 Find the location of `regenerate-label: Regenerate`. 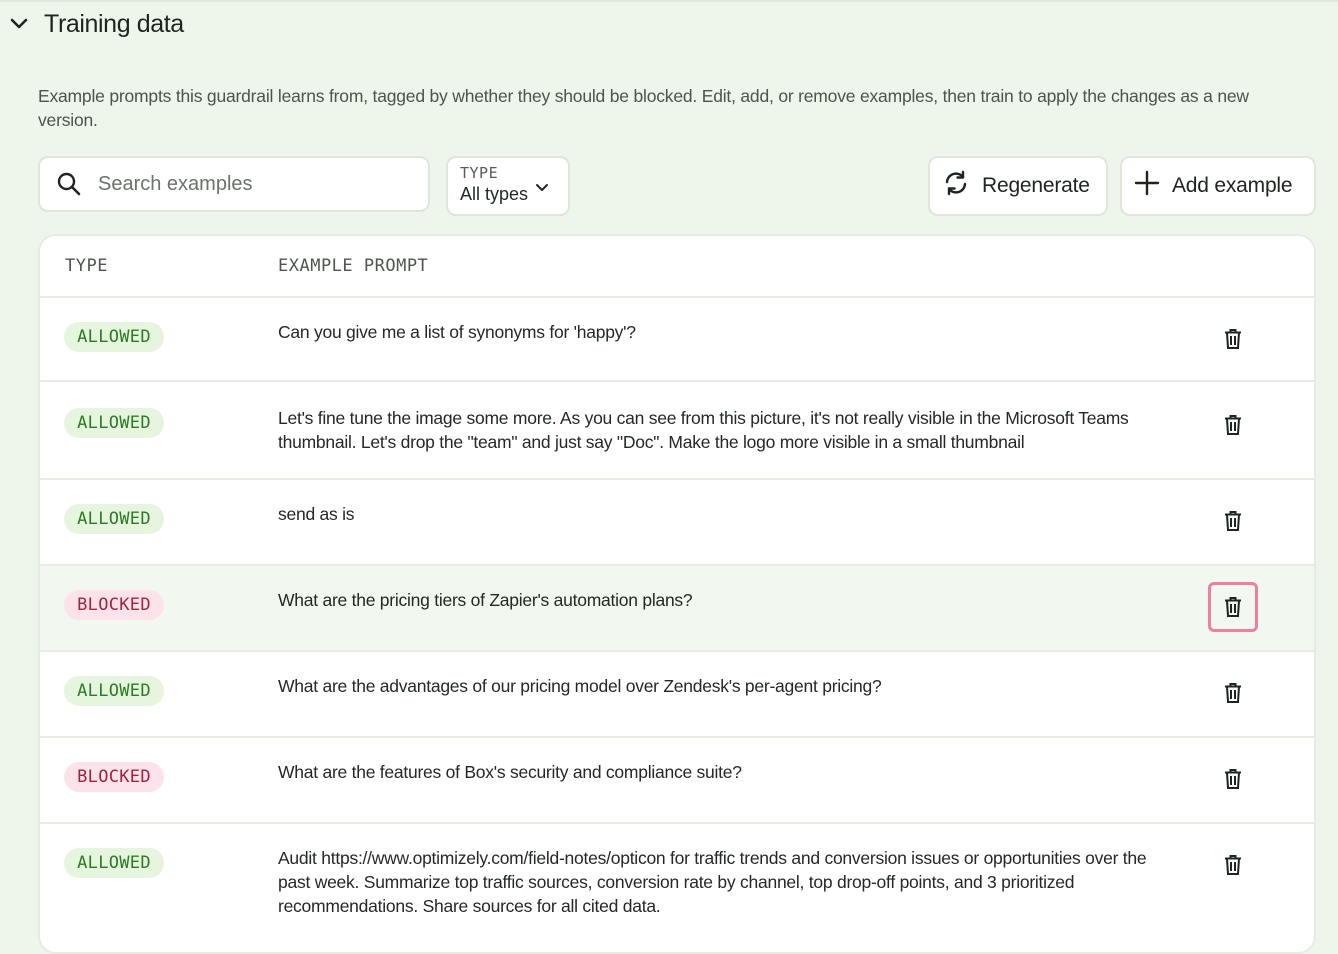

regenerate-label: Regenerate is located at coordinates (1036, 185).